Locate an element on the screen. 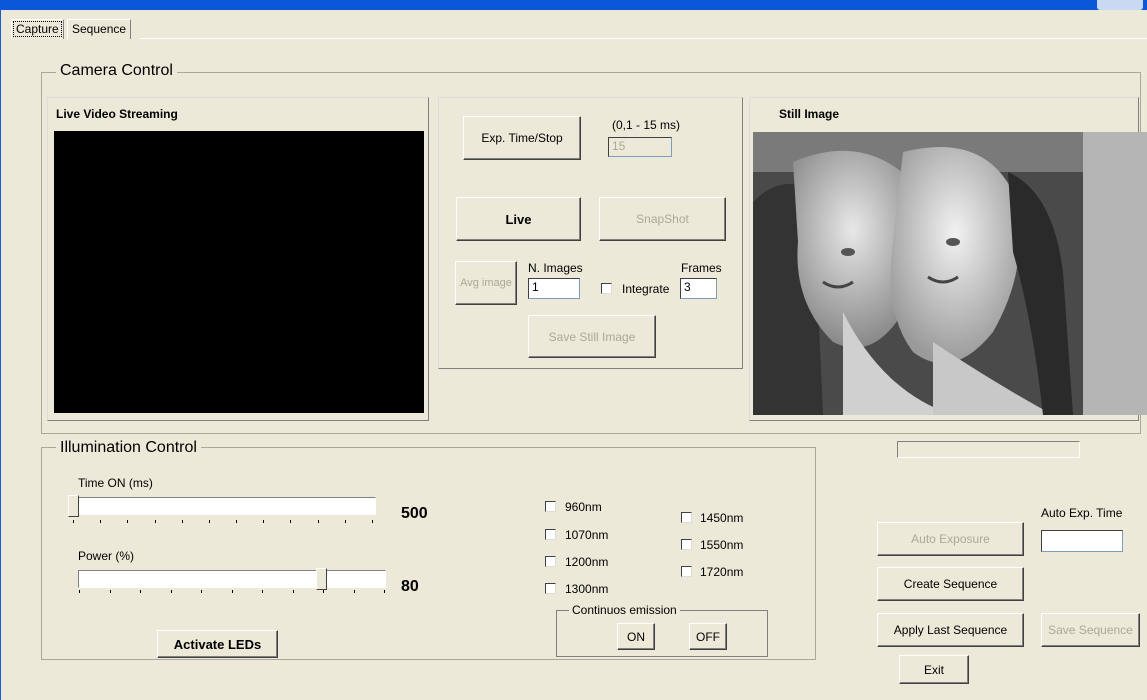 This screenshot has height=700, width=1147. time-on-label: Time ON (ms) is located at coordinates (115, 483).